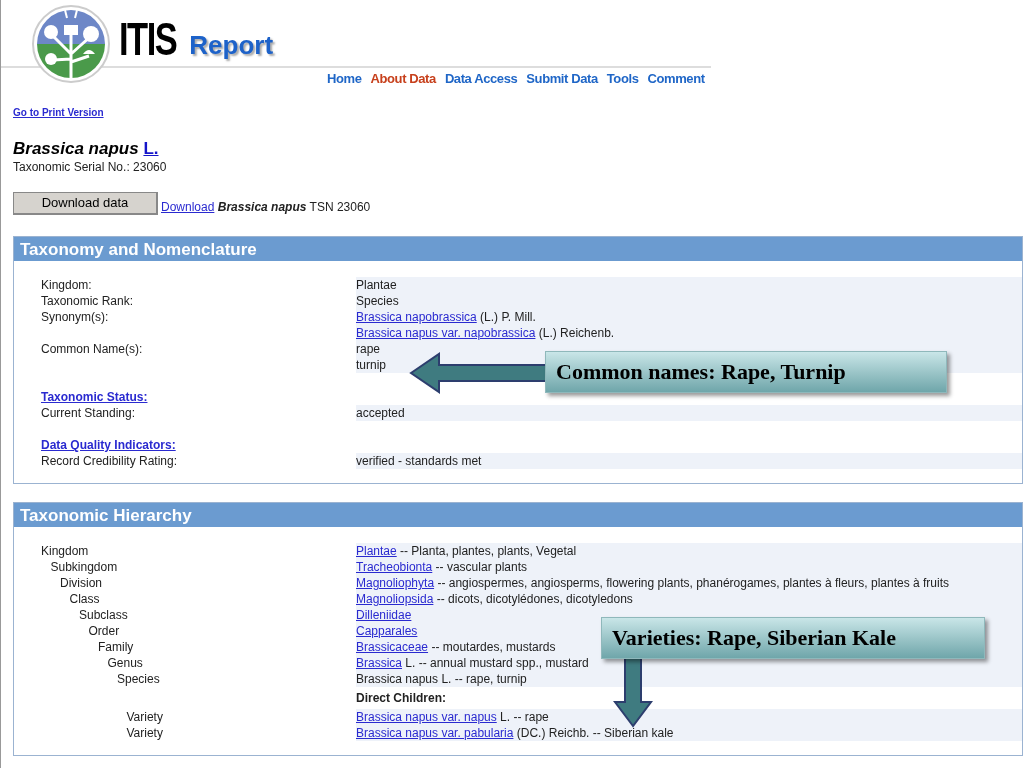  Describe the element at coordinates (104, 631) in the screenshot. I see `rank-label: Order` at that location.